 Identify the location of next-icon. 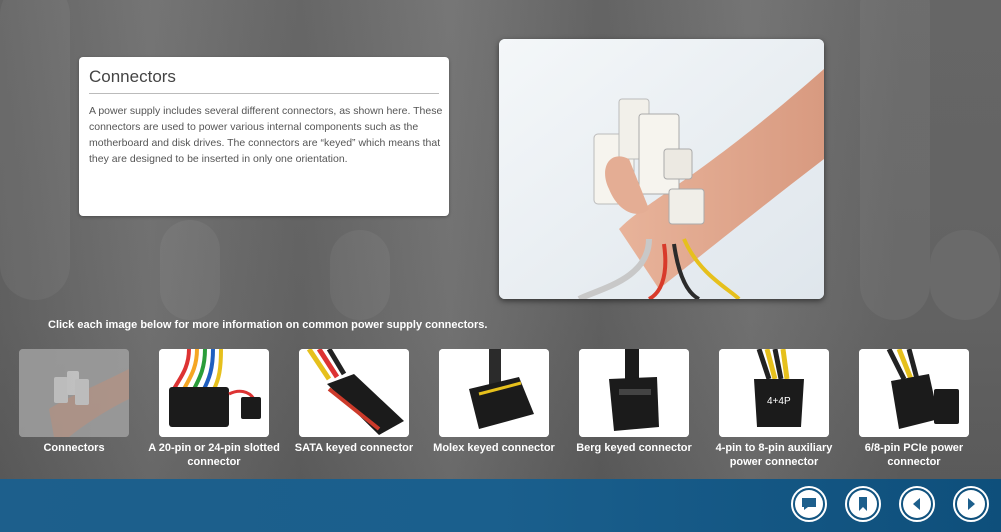
(971, 504).